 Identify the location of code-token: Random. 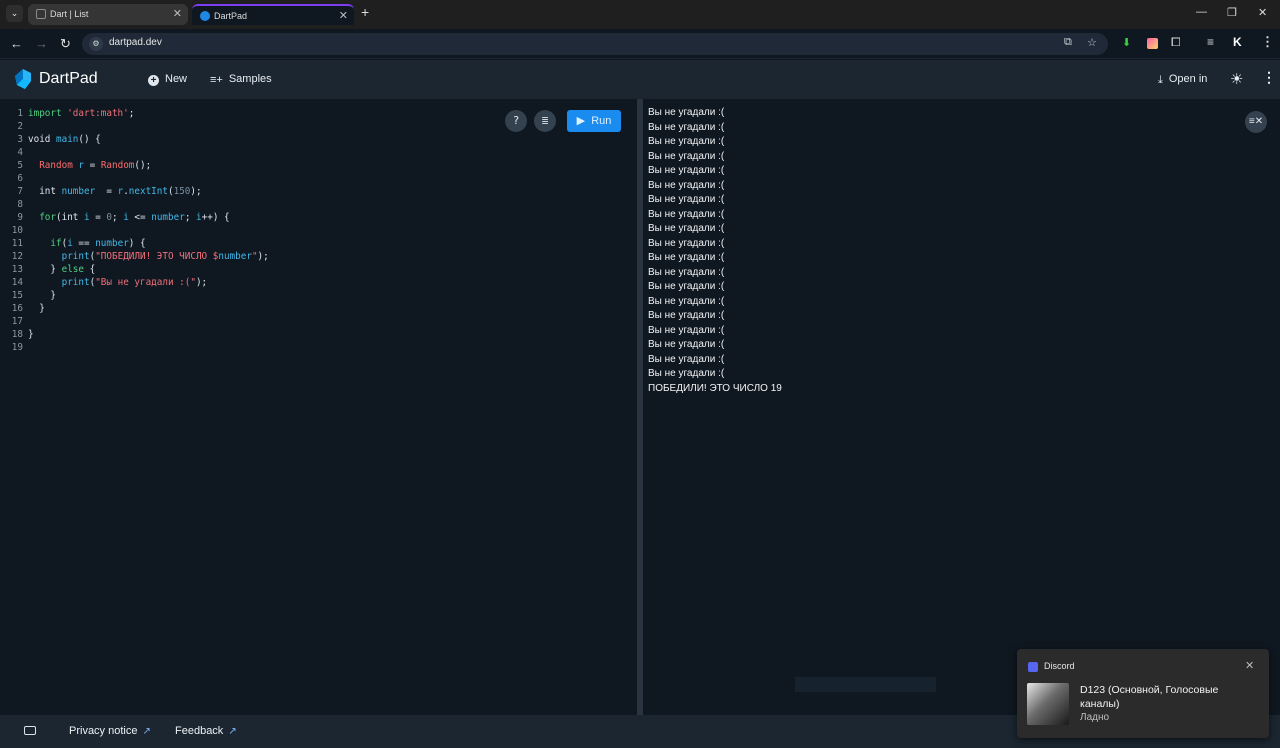
(117, 165).